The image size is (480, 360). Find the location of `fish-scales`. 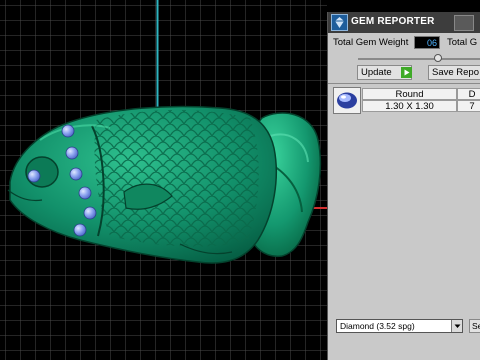

fish-scales is located at coordinates (176, 178).